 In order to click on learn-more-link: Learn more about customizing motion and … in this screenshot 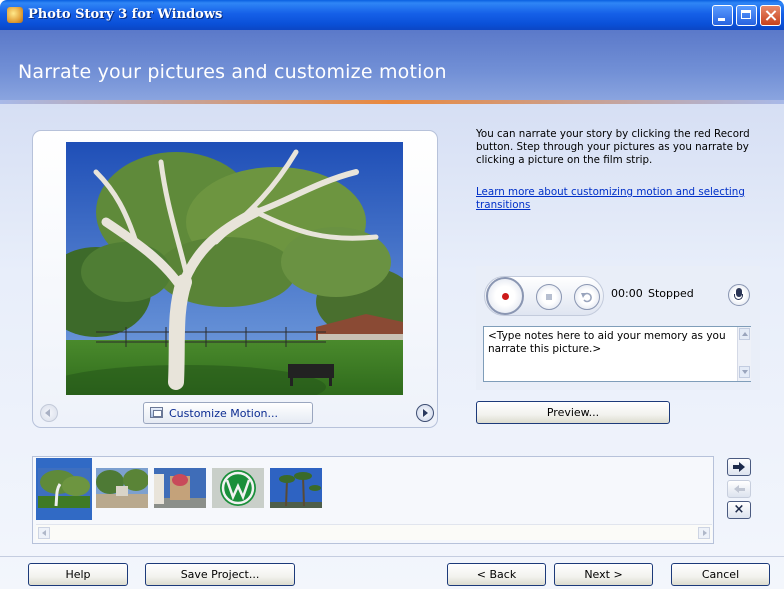, I will do `click(616, 199)`.